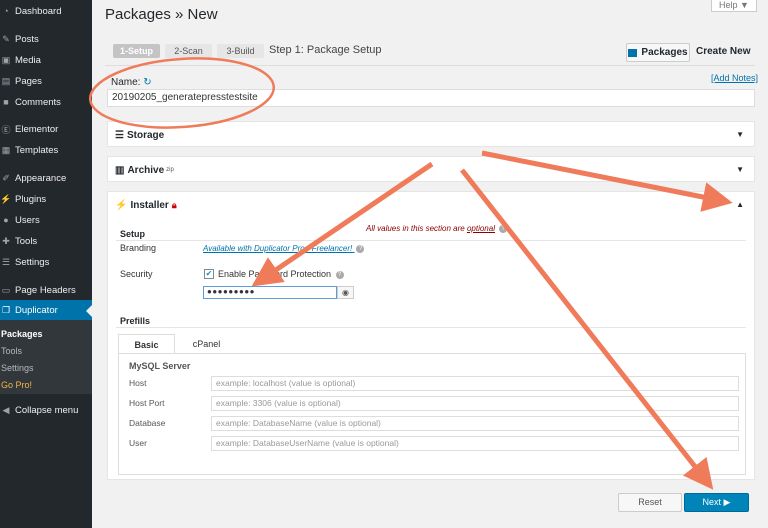  I want to click on archive-format: zip, so click(170, 170).